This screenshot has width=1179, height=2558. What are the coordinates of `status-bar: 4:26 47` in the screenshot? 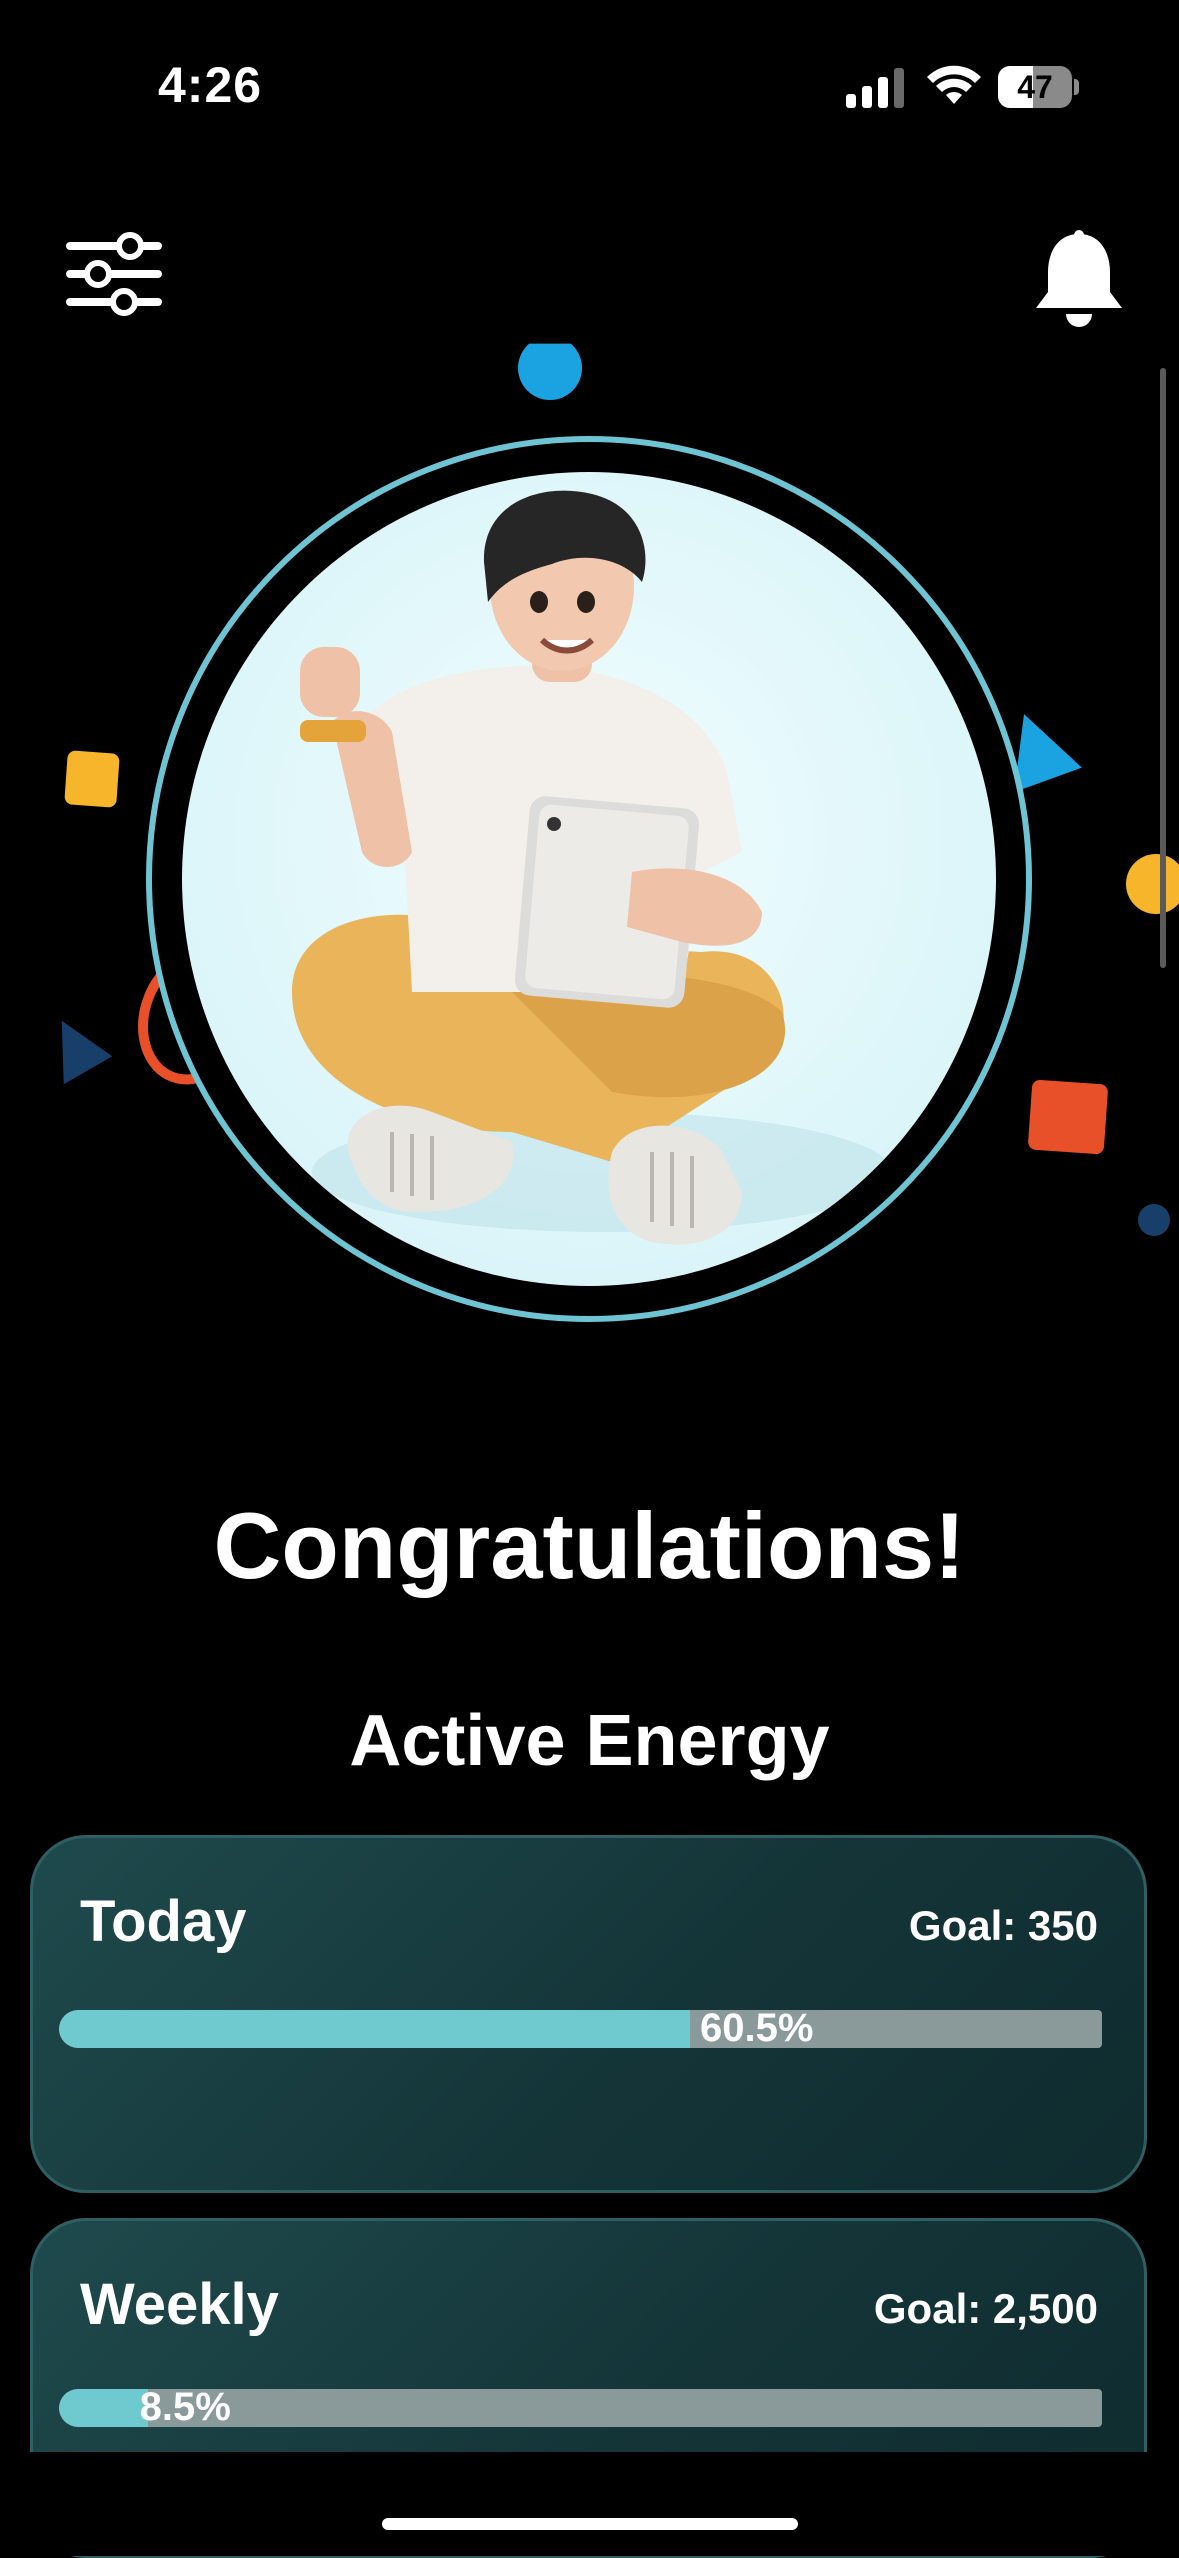 It's located at (589, 80).